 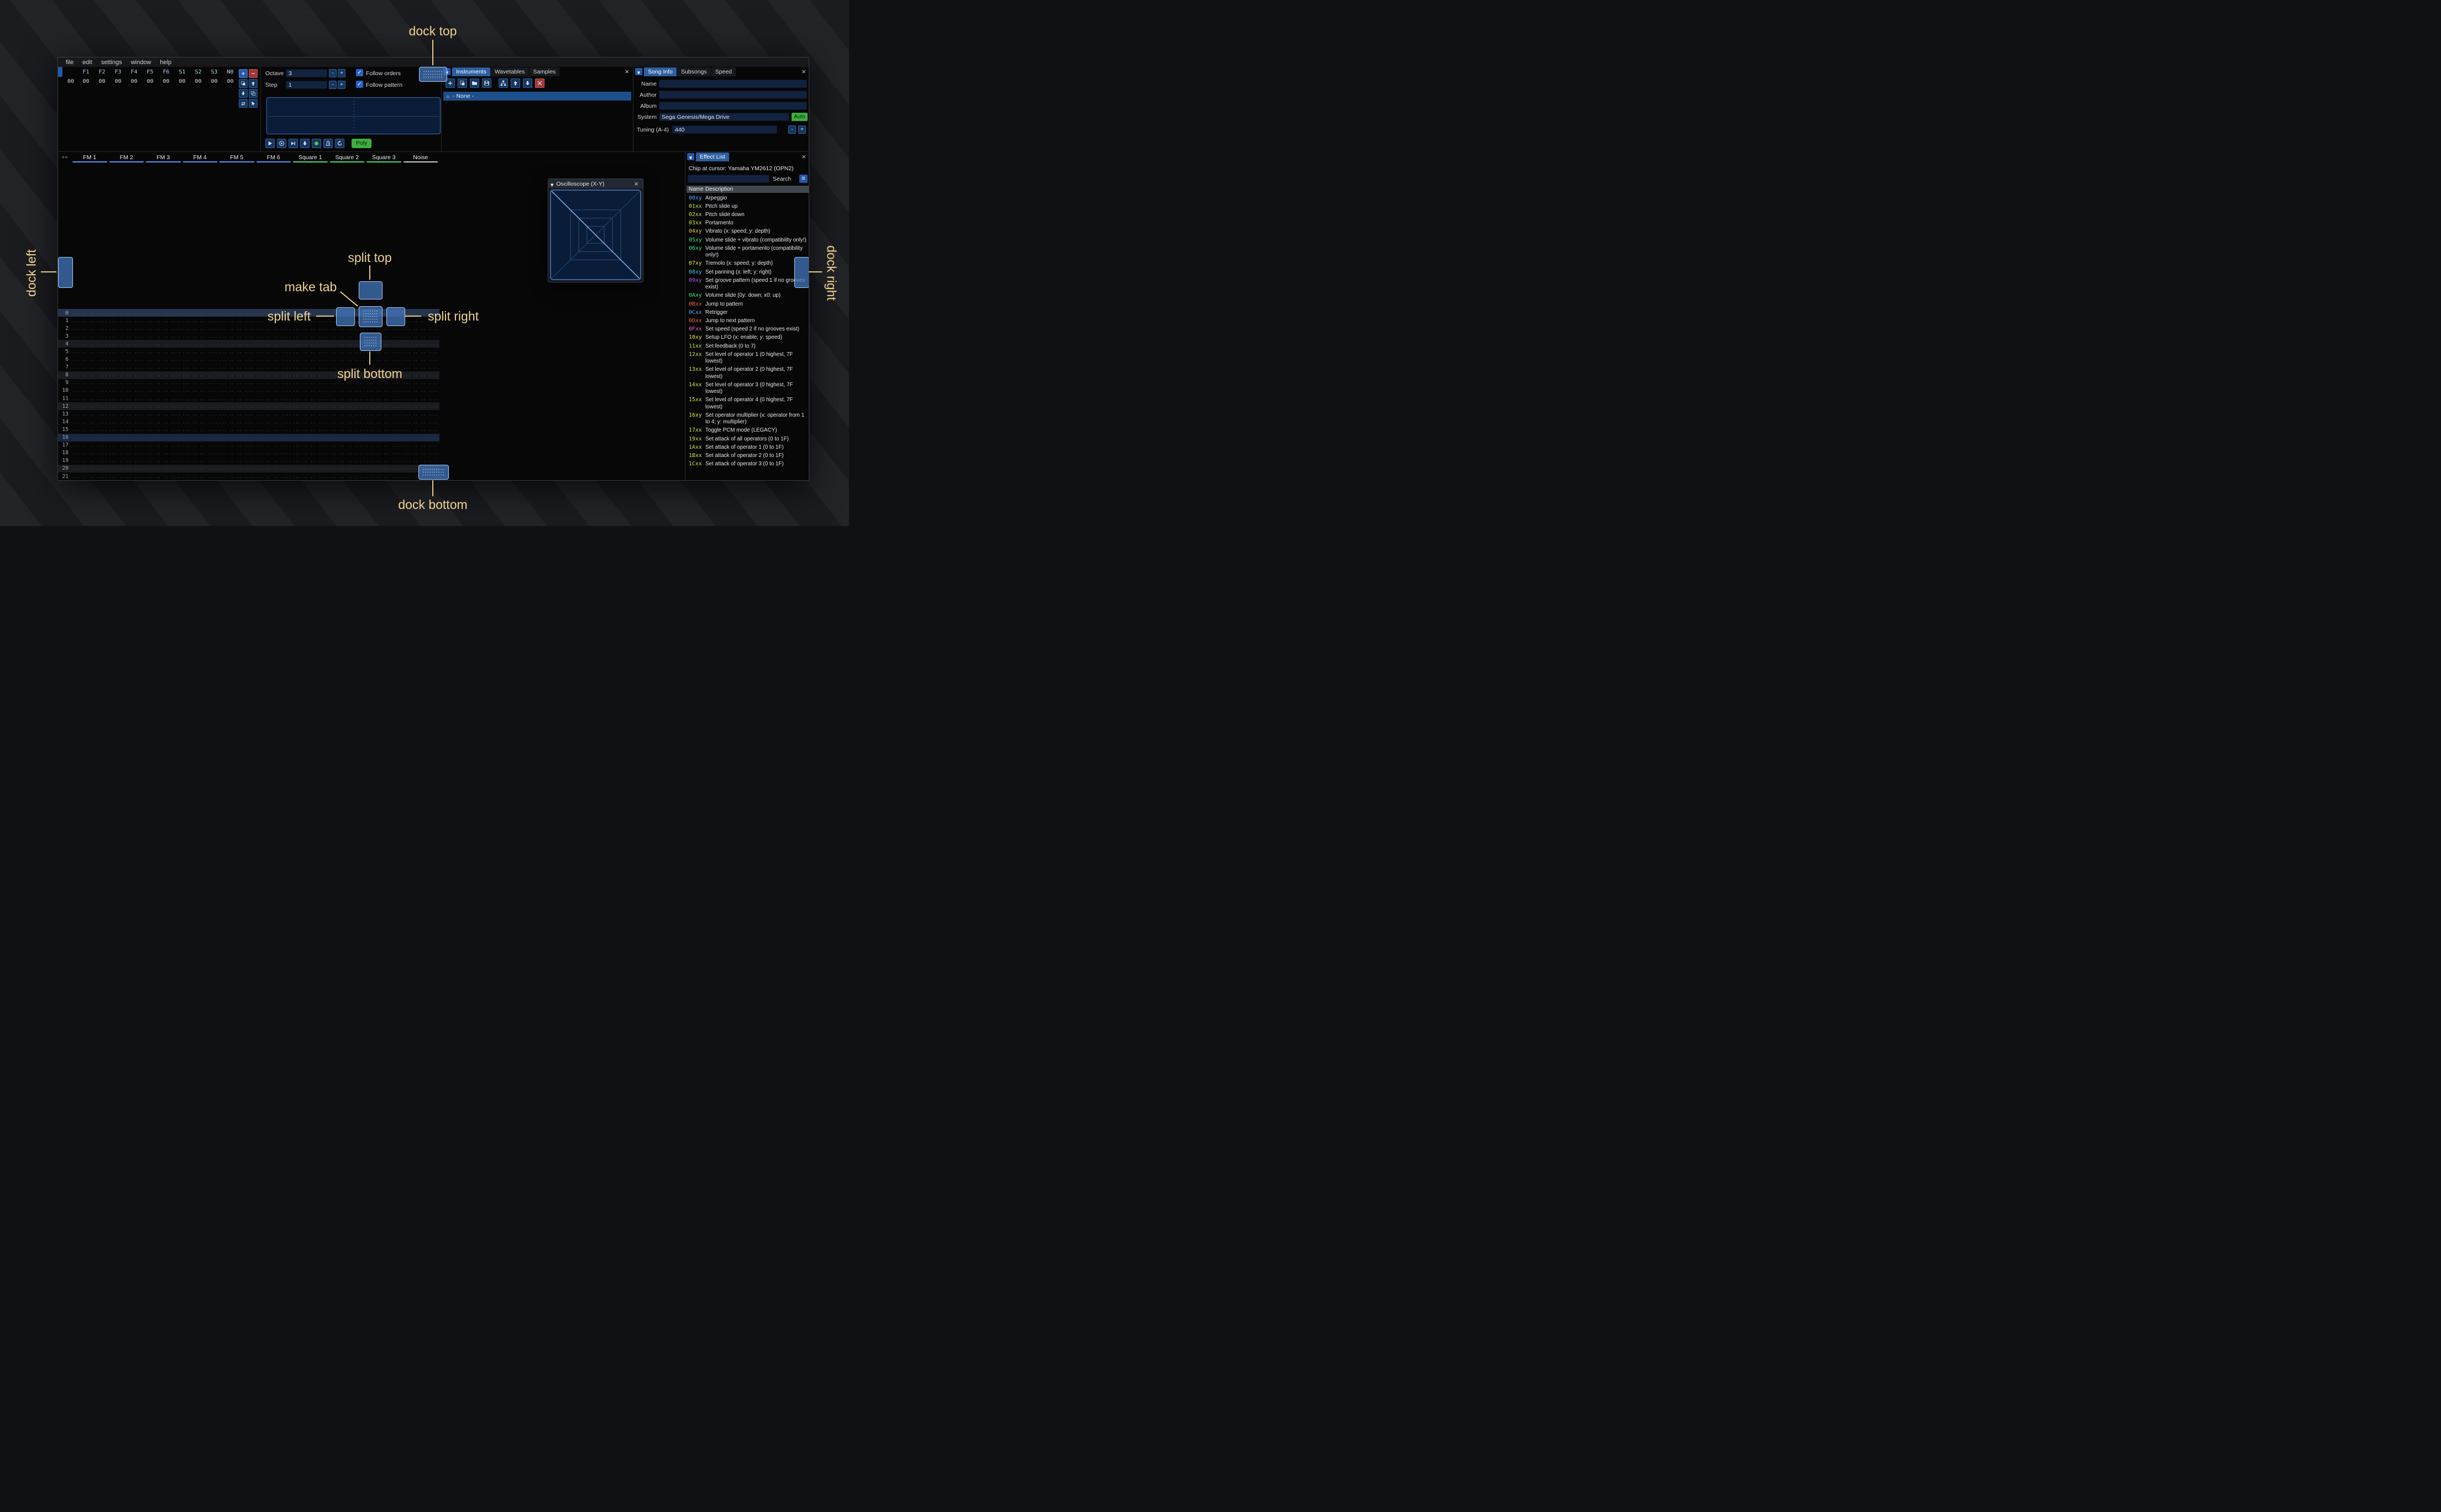 What do you see at coordinates (316, 144) in the screenshot?
I see `record-button` at bounding box center [316, 144].